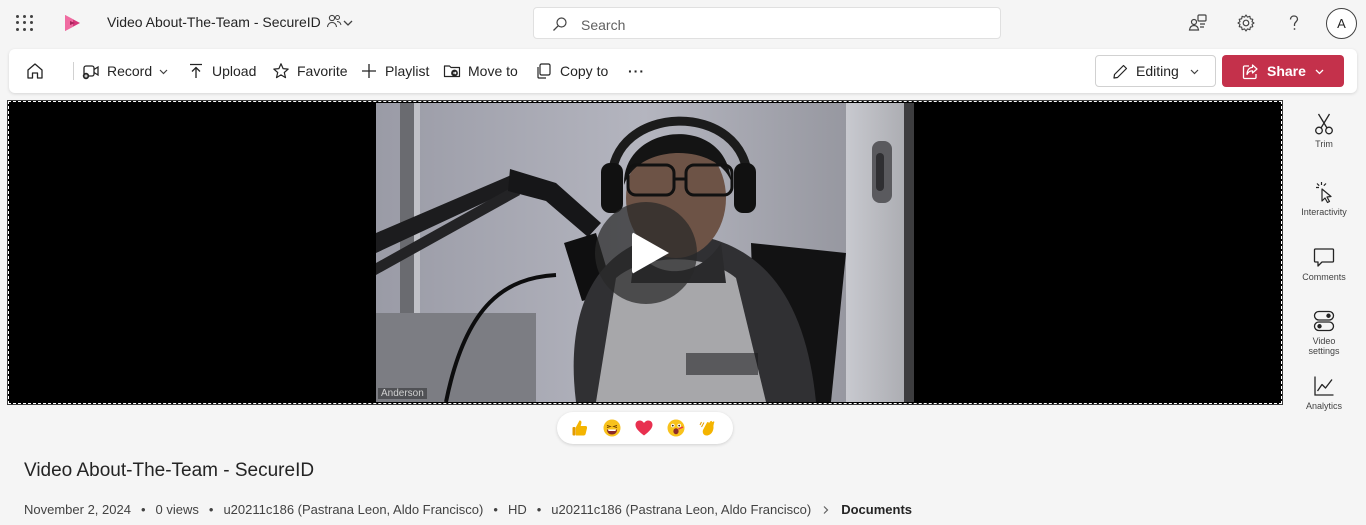 The height and width of the screenshot is (525, 1366). I want to click on interactivity-tool: Interactivity, so click(1324, 198).